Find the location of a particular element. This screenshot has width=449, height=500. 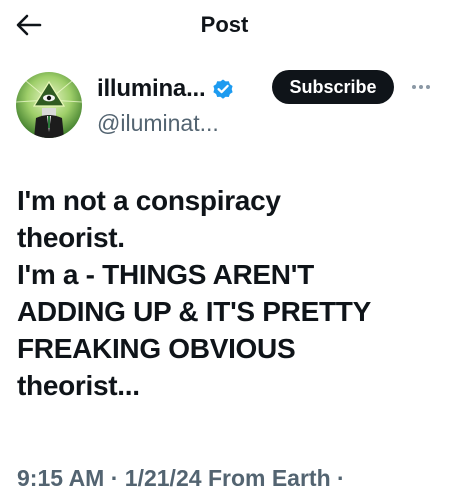

more-options-button is located at coordinates (421, 87).